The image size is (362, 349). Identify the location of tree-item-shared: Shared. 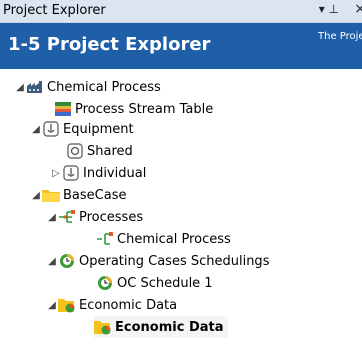
(99, 151).